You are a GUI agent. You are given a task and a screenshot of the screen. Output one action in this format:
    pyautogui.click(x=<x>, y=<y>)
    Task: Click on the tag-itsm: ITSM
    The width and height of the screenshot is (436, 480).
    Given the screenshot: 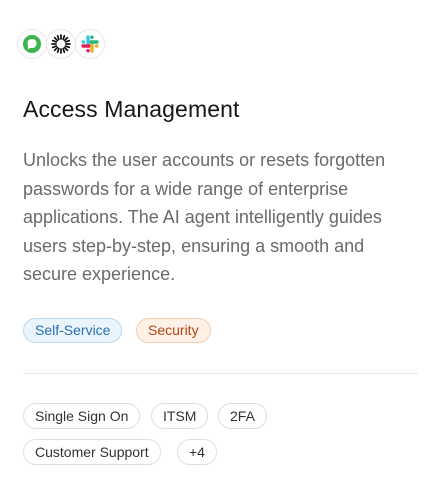 What is the action you would take?
    pyautogui.click(x=180, y=416)
    